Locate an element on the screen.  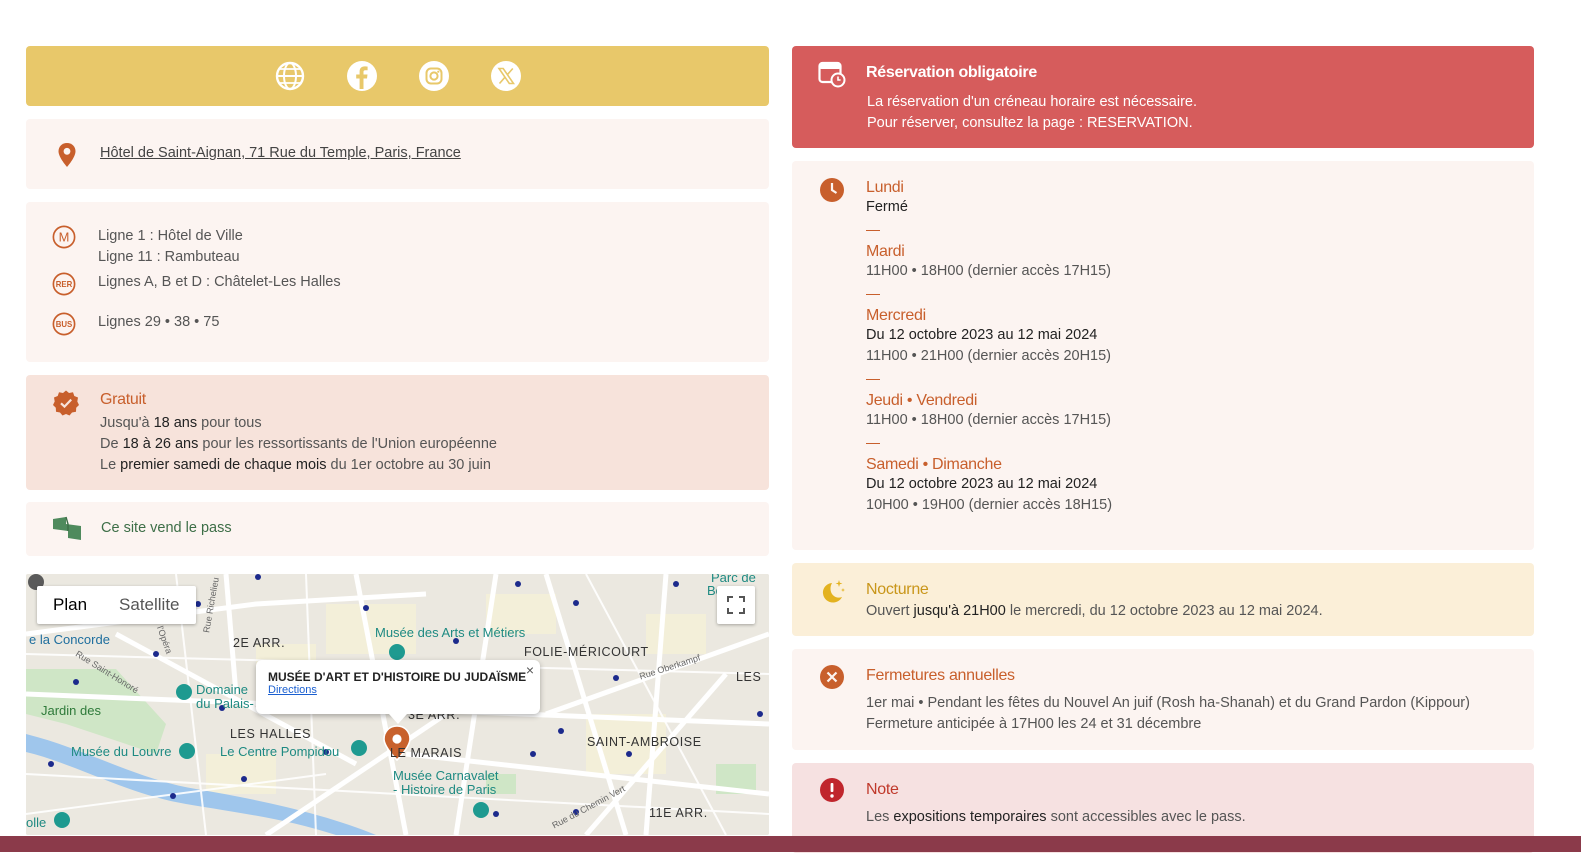
map-type-toggle: Plan Satellite is located at coordinates (116, 605).